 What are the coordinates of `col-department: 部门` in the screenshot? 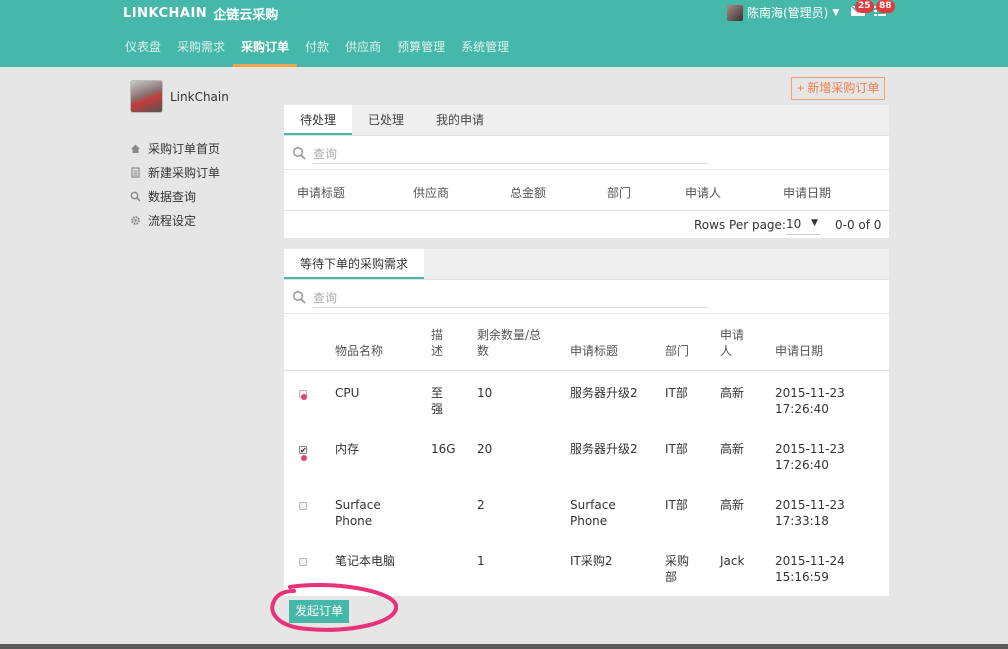 It's located at (677, 351).